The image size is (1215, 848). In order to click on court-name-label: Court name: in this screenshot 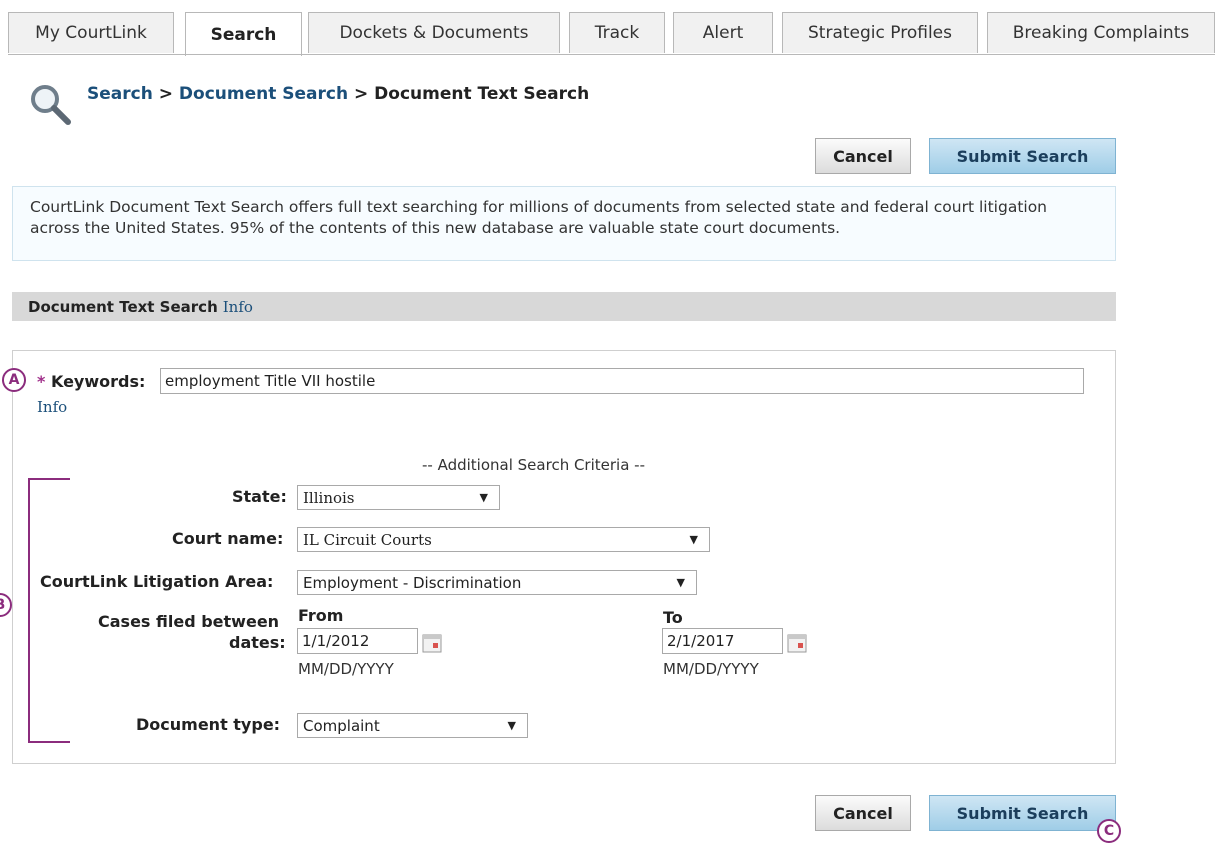, I will do `click(228, 538)`.